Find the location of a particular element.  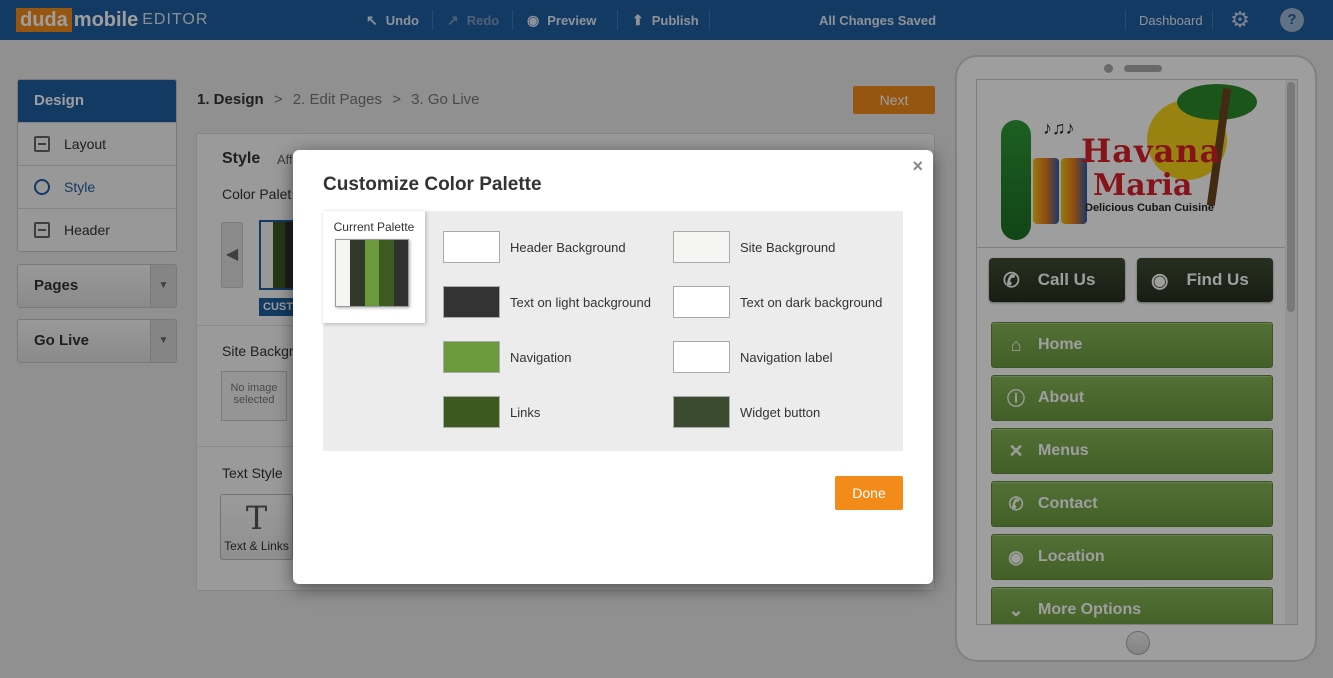

close-icon: × is located at coordinates (917, 166).